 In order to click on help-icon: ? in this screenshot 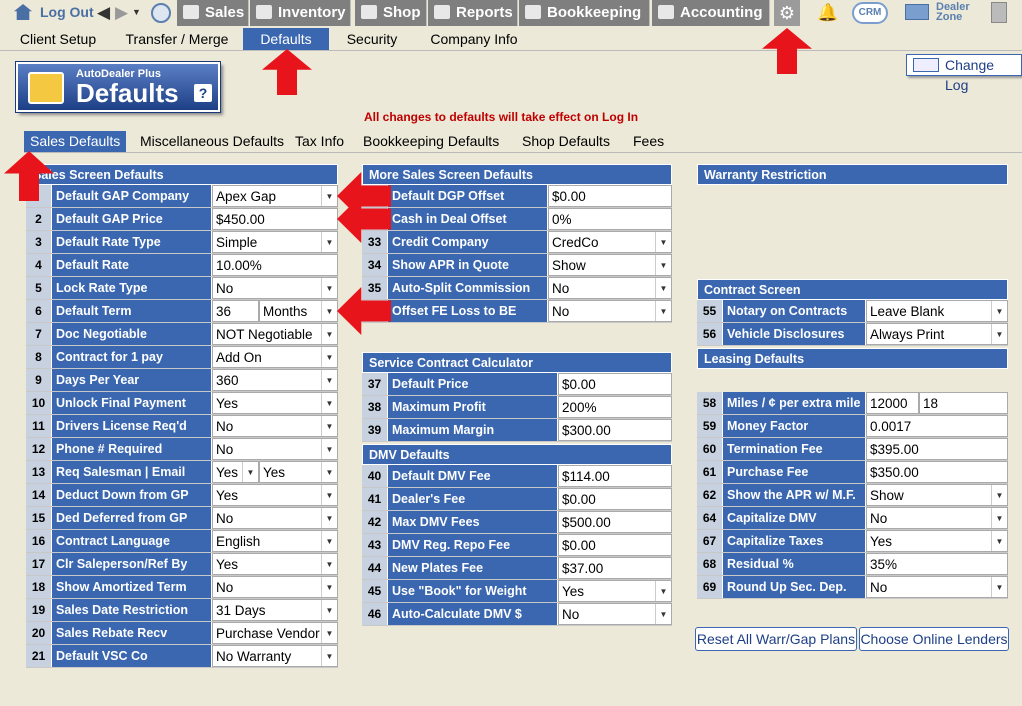, I will do `click(203, 93)`.